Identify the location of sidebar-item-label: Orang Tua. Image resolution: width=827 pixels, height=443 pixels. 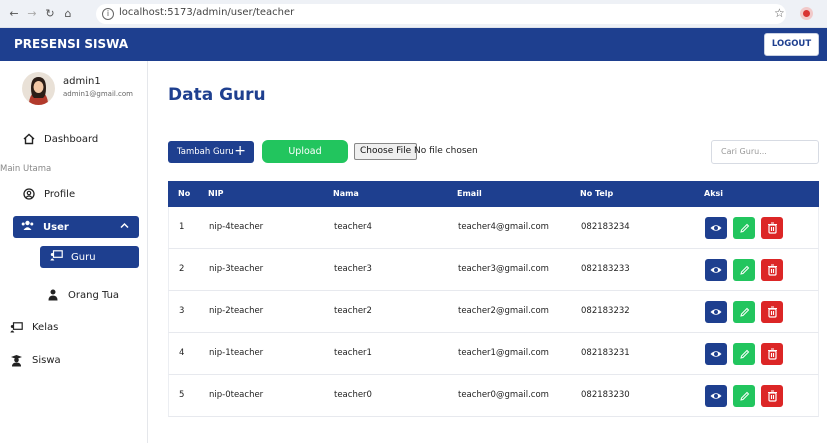
(94, 295).